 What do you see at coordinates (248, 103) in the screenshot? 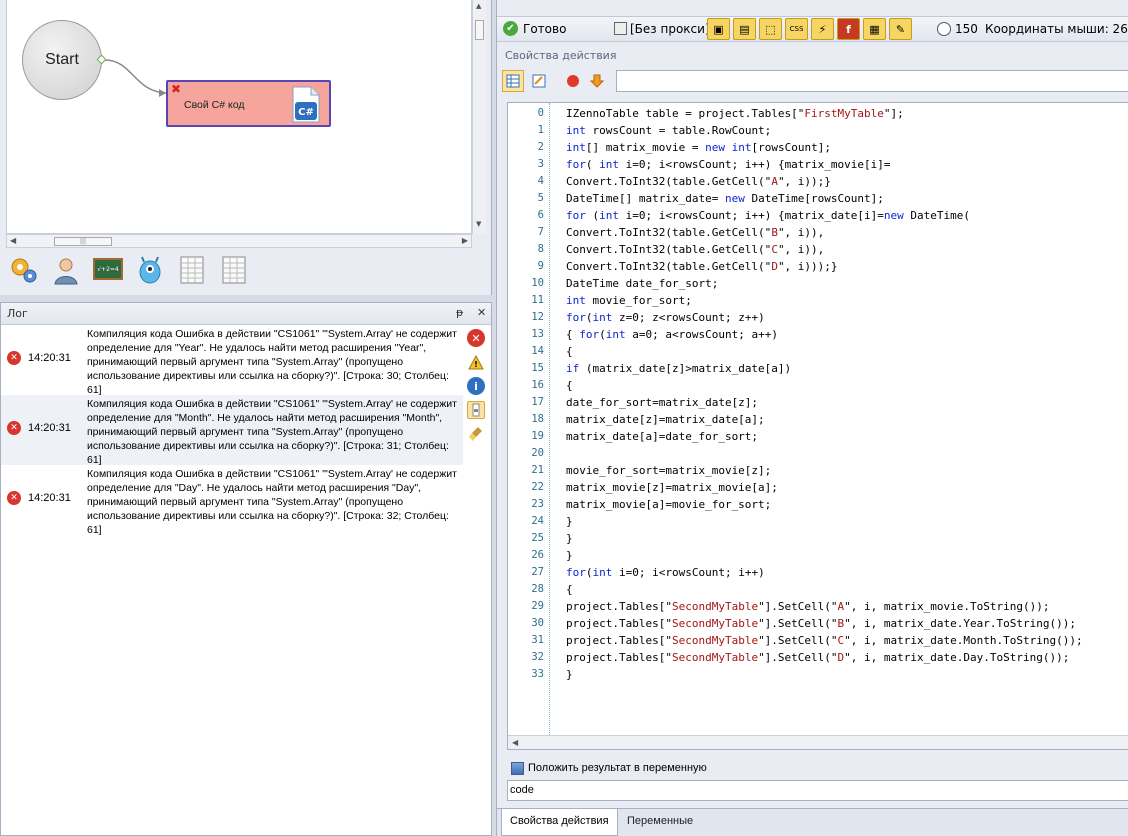
I see `csharp-code-node: ✖ Свой C# код C#` at bounding box center [248, 103].